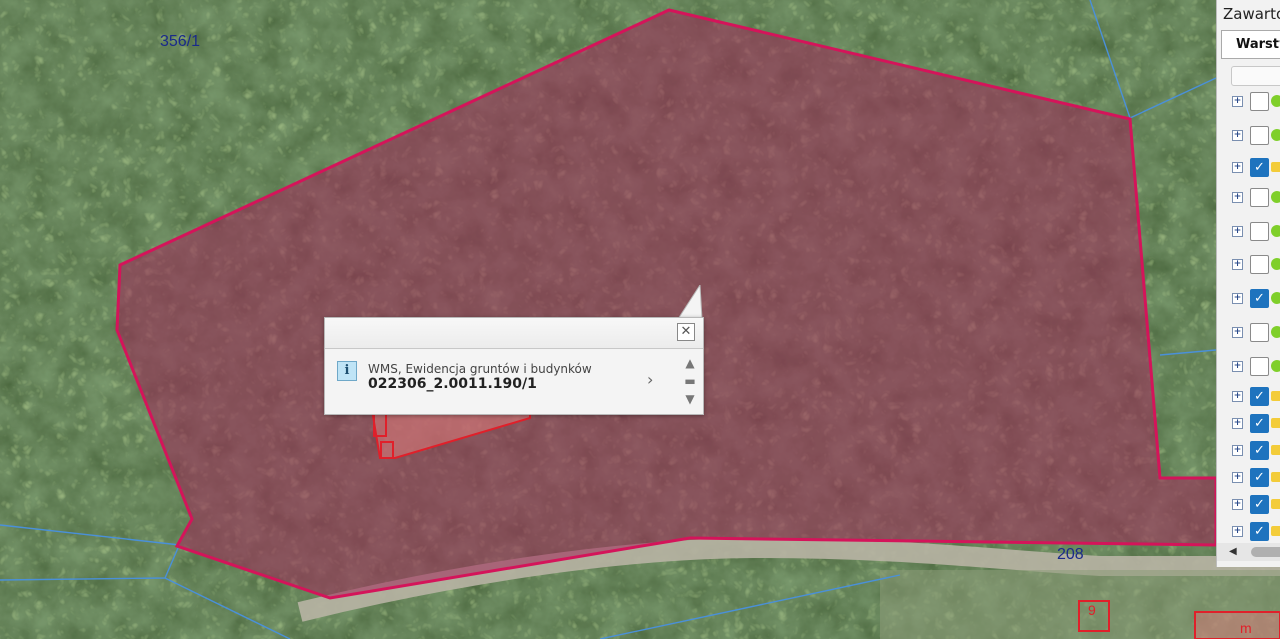 The width and height of the screenshot is (1280, 639). I want to click on scroll-left-icon: ◀, so click(1233, 551).